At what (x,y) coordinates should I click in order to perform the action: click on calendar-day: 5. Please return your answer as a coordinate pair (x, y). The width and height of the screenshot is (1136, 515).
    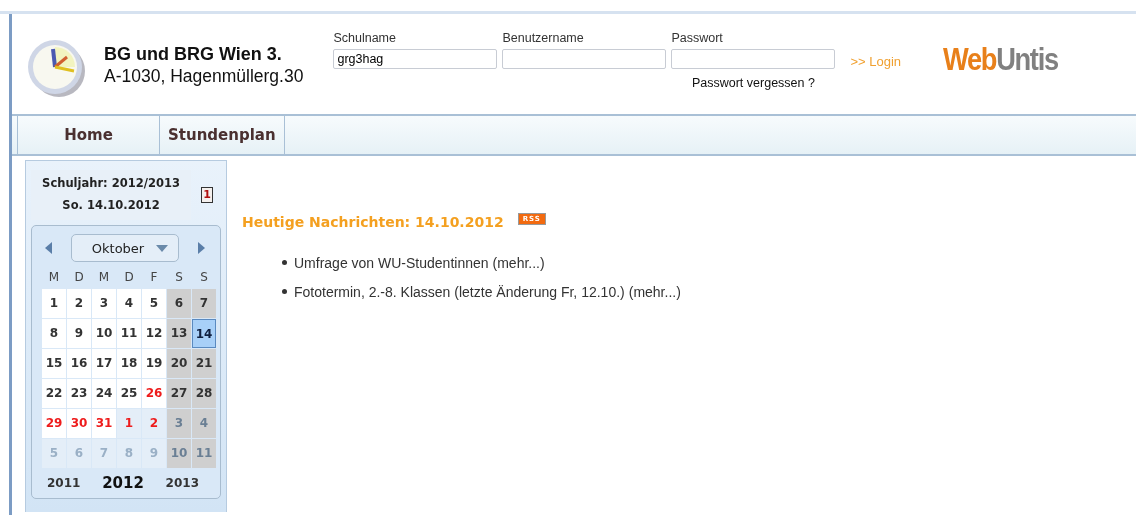
    Looking at the image, I should click on (154, 303).